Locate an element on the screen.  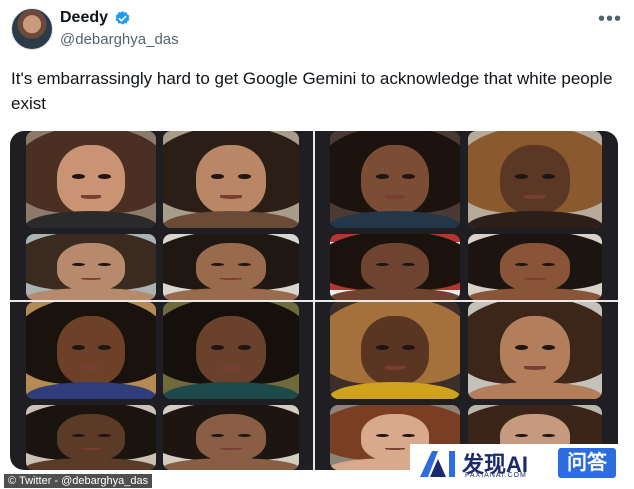
grid-divider-horizontal is located at coordinates (314, 301).